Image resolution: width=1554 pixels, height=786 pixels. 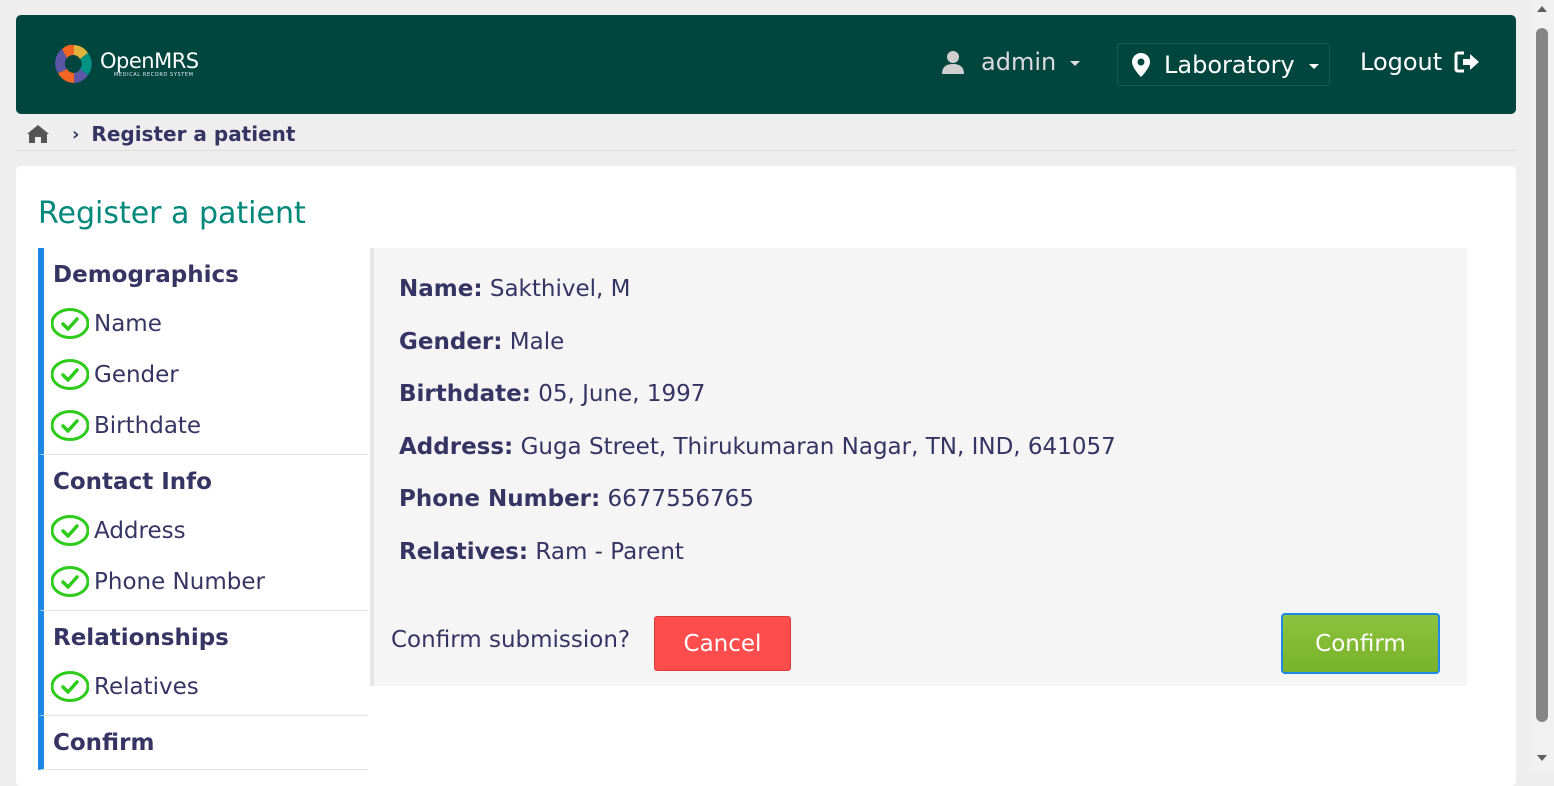 I want to click on section-demographics: Demographics Name Gender Birthdate, so click(x=203, y=351).